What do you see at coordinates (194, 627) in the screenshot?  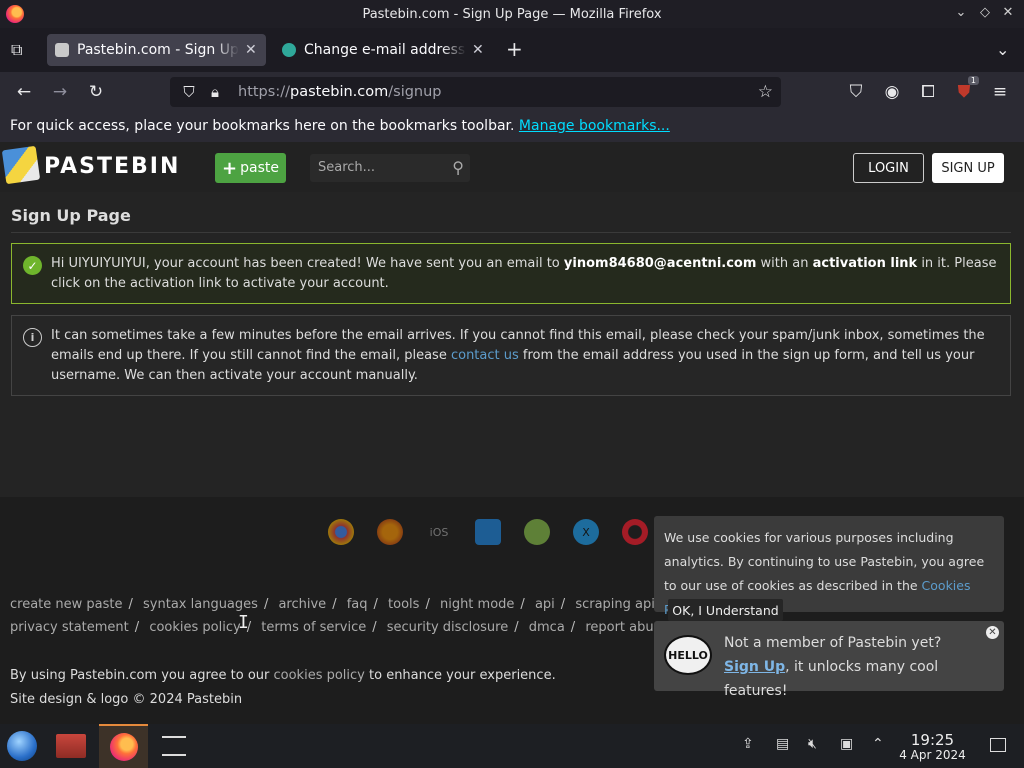 I see `footer-link-cookies: cookies policy` at bounding box center [194, 627].